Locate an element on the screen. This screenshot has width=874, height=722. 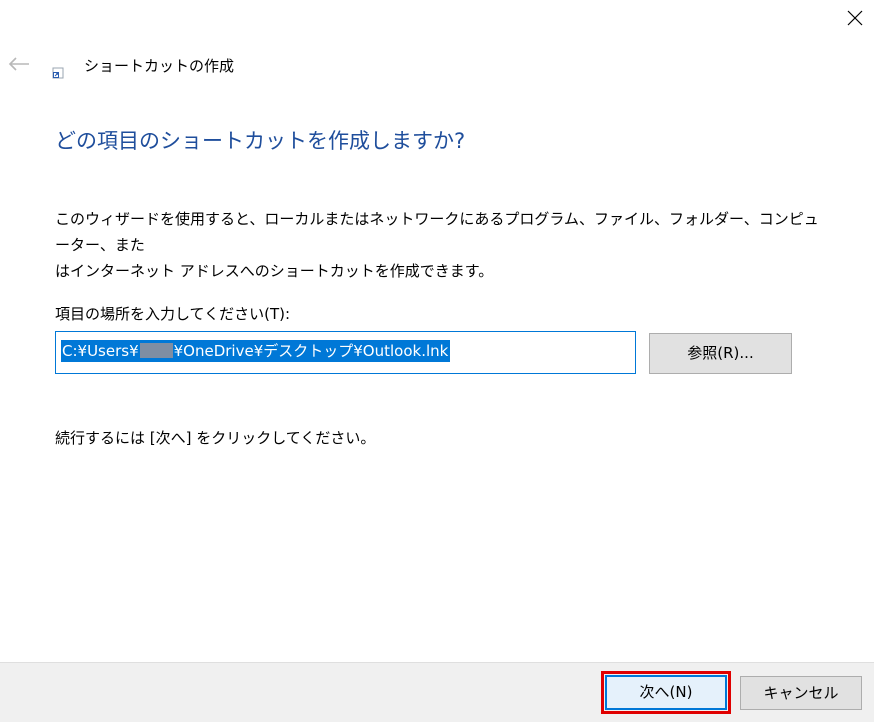
close-icon is located at coordinates (855, 18).